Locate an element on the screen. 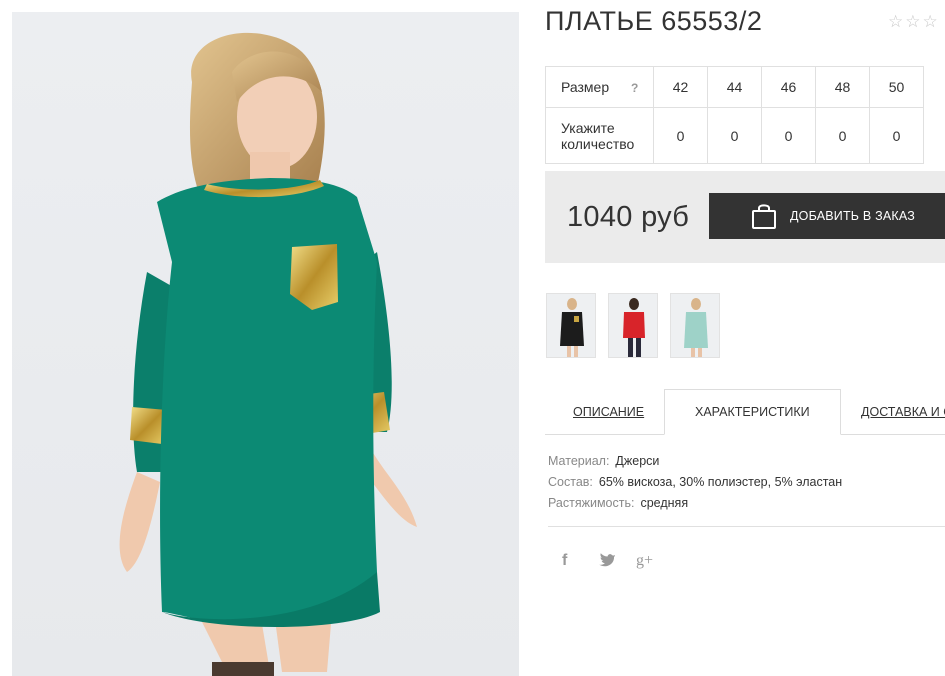 This screenshot has height=676, width=945. quantity-label-cell: Укажите количество is located at coordinates (599, 135).